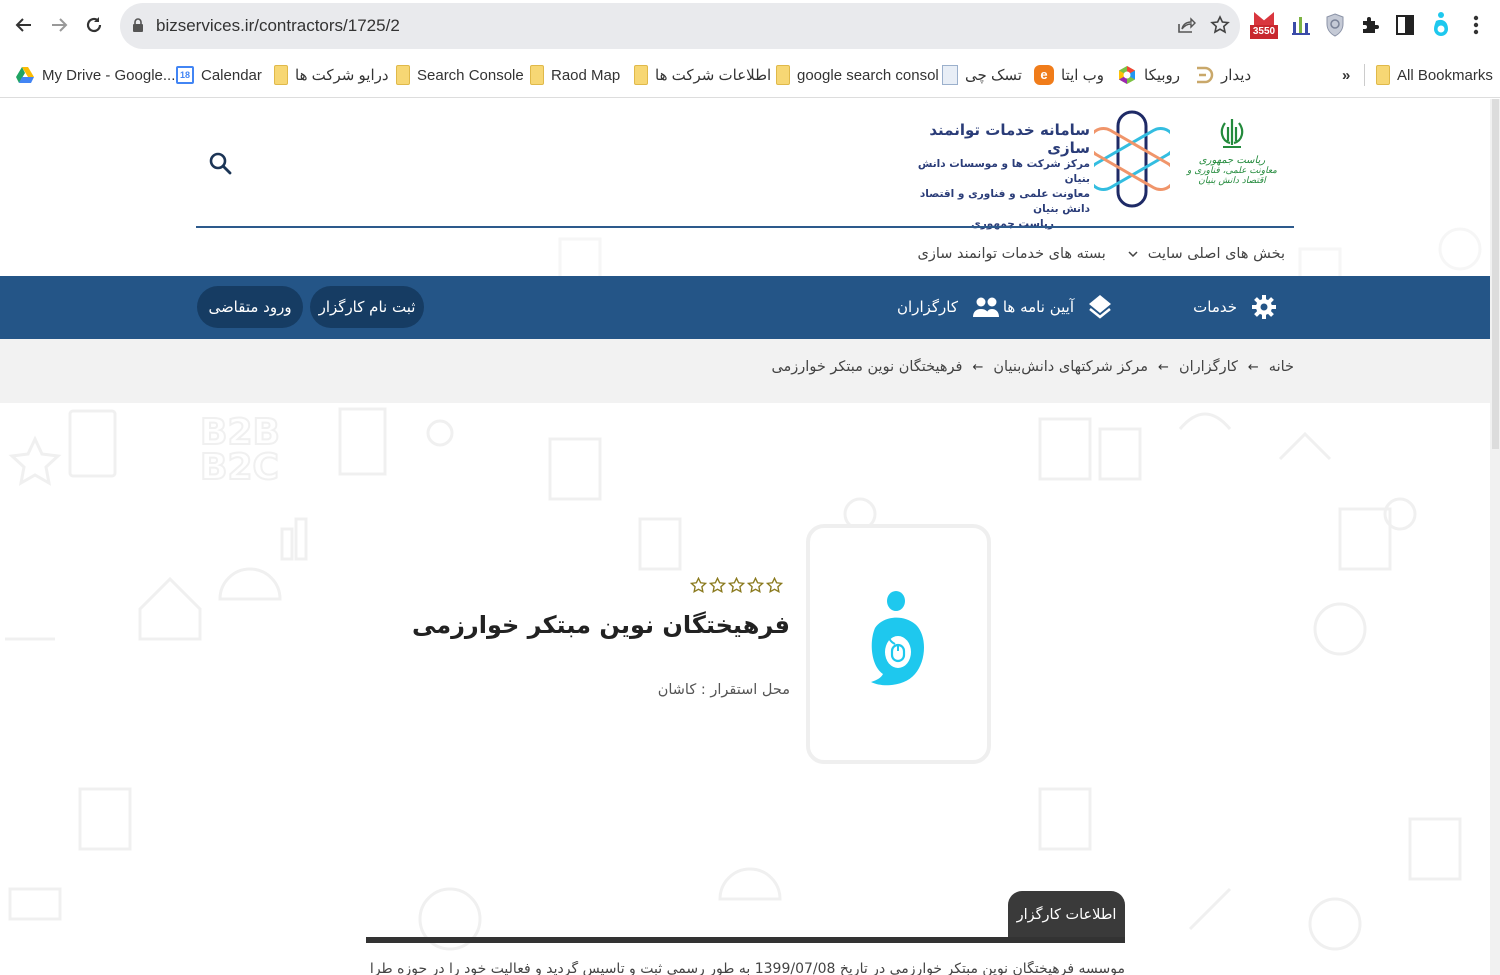 The image size is (1500, 975). Describe the element at coordinates (250, 307) in the screenshot. I see `applicant-login-button: ورود متقاضی` at that location.